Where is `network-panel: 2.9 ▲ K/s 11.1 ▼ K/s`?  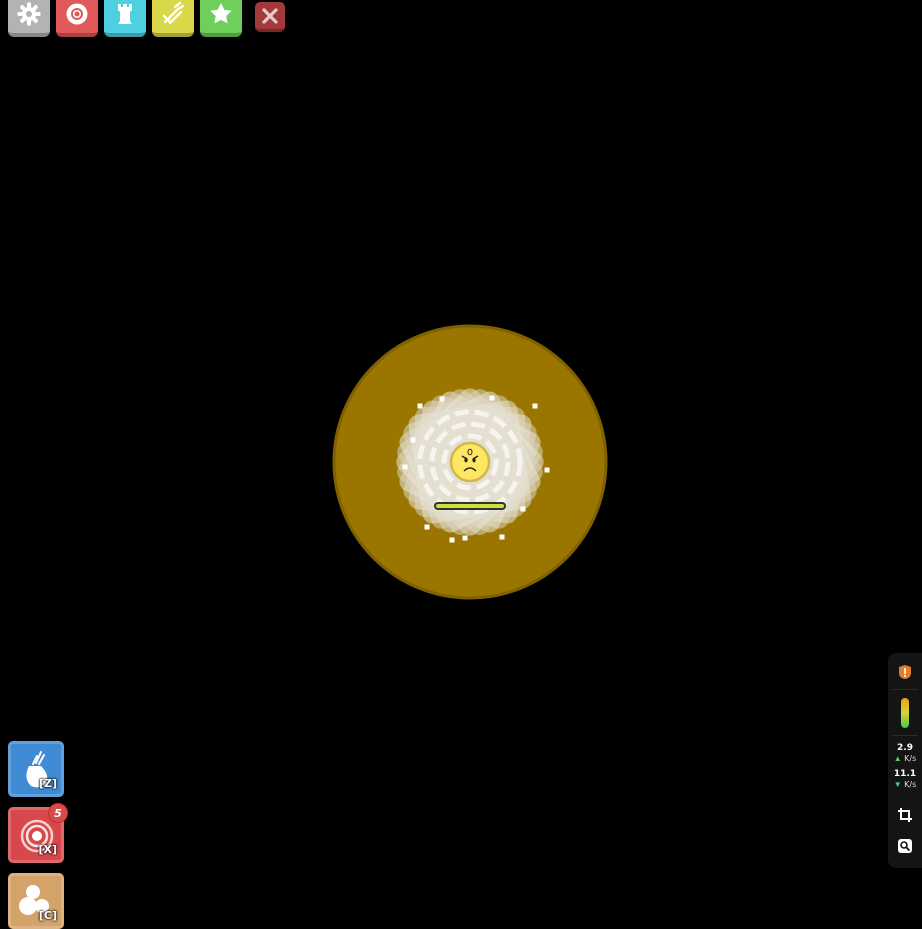
network-panel: 2.9 ▲ K/s 11.1 ▼ K/s is located at coordinates (905, 760).